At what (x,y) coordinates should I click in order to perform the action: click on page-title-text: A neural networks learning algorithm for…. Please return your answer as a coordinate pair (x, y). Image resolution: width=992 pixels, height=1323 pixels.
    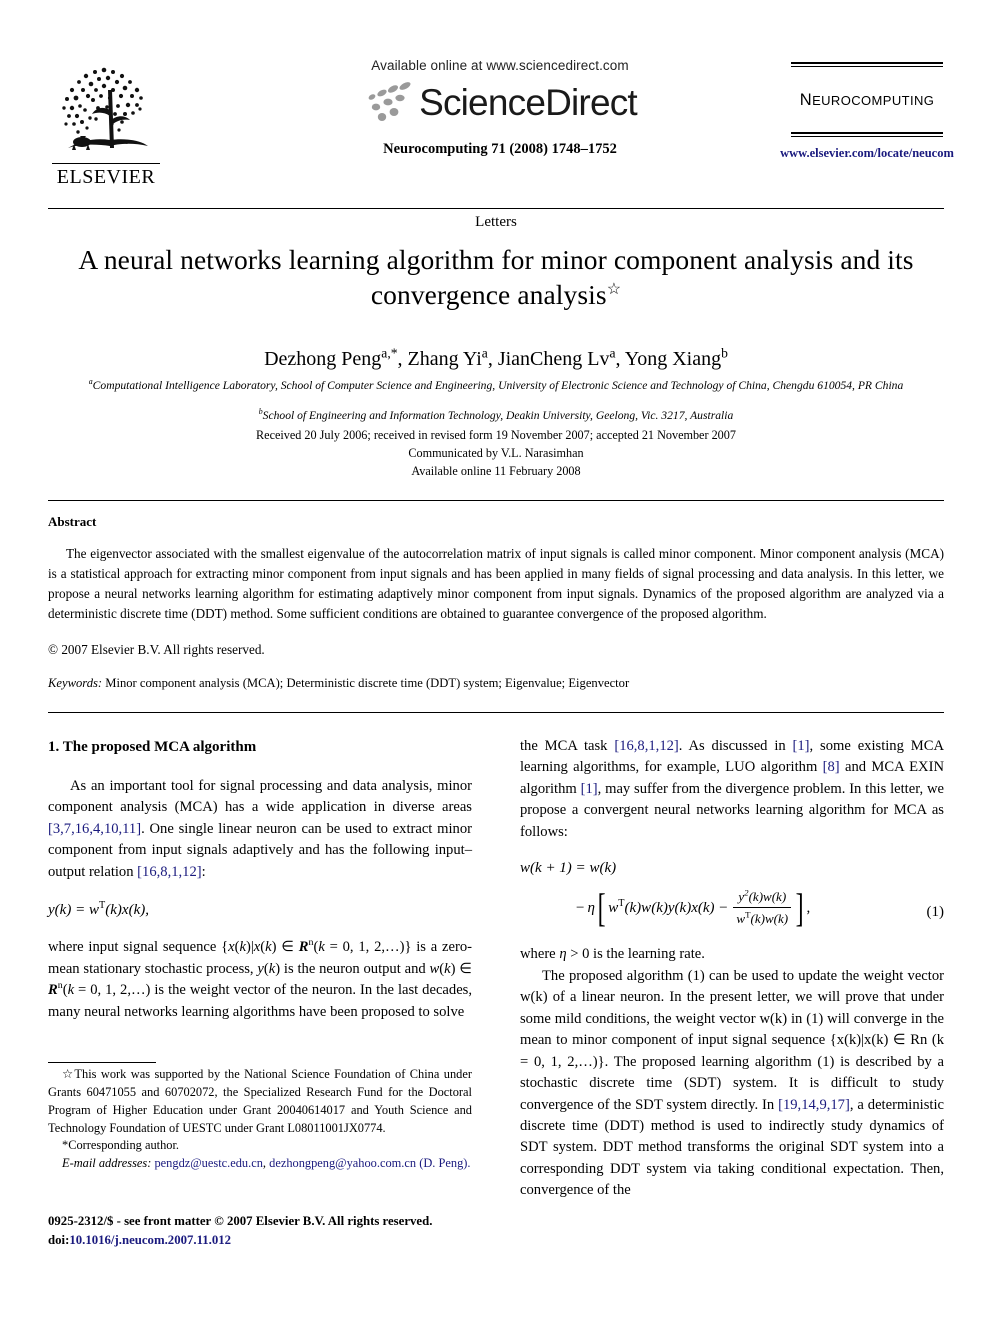
    Looking at the image, I should click on (496, 277).